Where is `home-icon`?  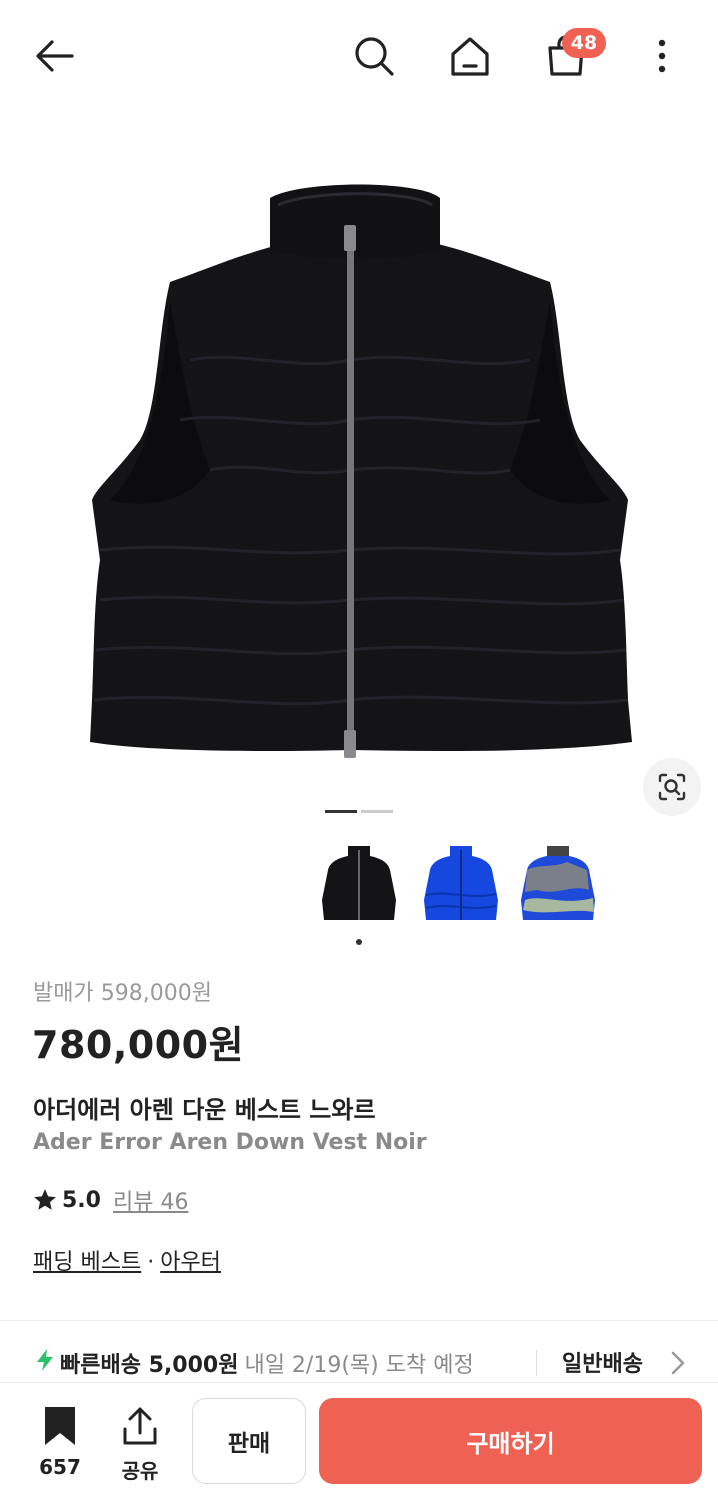 home-icon is located at coordinates (470, 56).